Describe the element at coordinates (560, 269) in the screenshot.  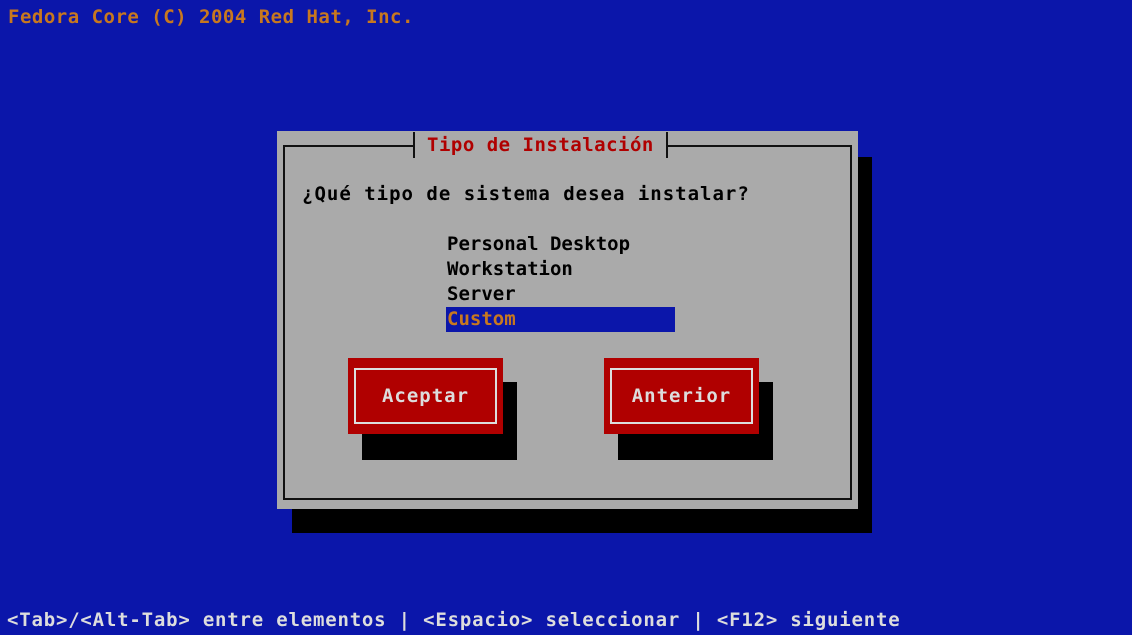
I see `option-workstation: Workstation` at that location.